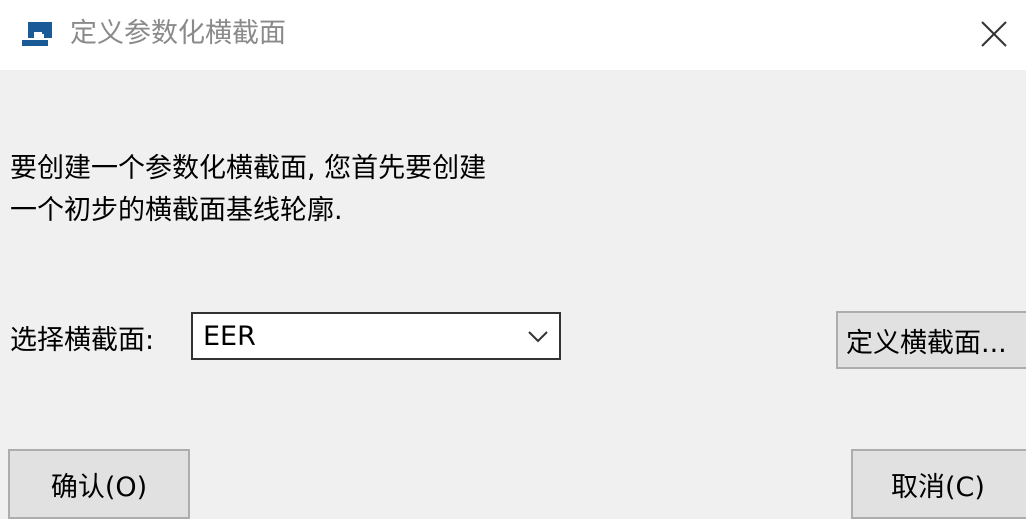  I want to click on close-icon, so click(994, 34).